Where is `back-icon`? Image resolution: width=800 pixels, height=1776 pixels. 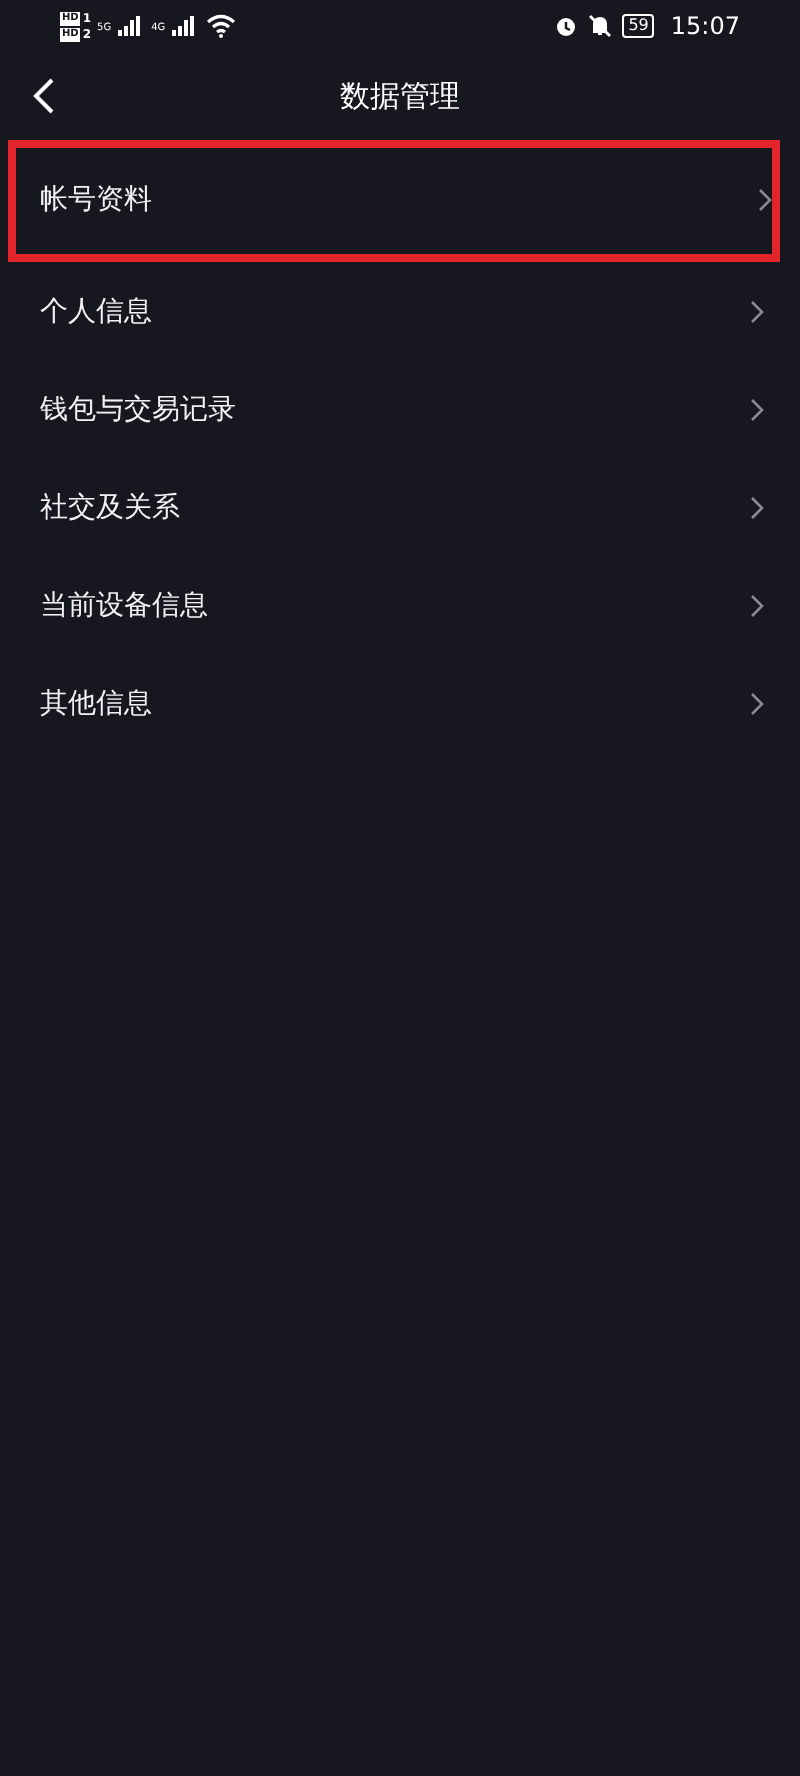
back-icon is located at coordinates (44, 96).